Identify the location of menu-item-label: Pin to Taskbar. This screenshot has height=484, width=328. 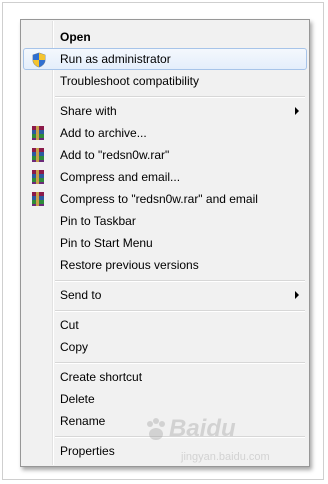
(98, 221).